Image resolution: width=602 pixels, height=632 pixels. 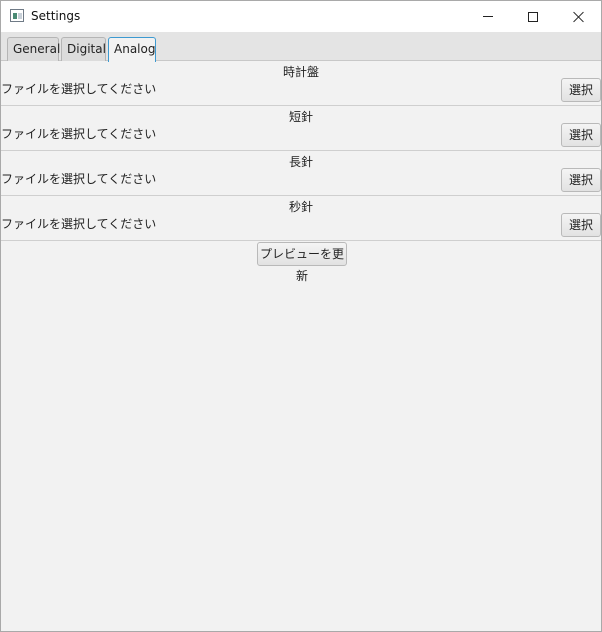 I want to click on close-icon, so click(x=579, y=17).